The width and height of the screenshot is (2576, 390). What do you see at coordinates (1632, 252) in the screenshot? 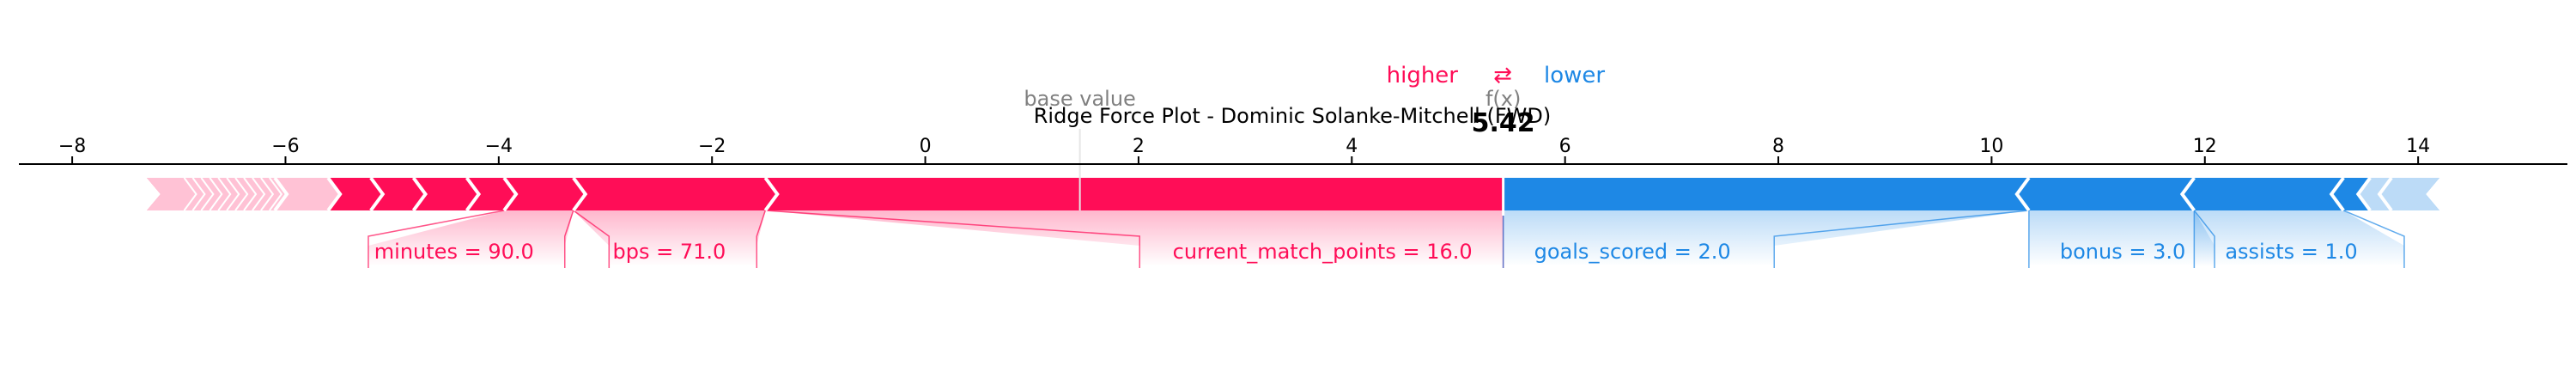
I see `feature-label: goals_scored = 2.0` at bounding box center [1632, 252].